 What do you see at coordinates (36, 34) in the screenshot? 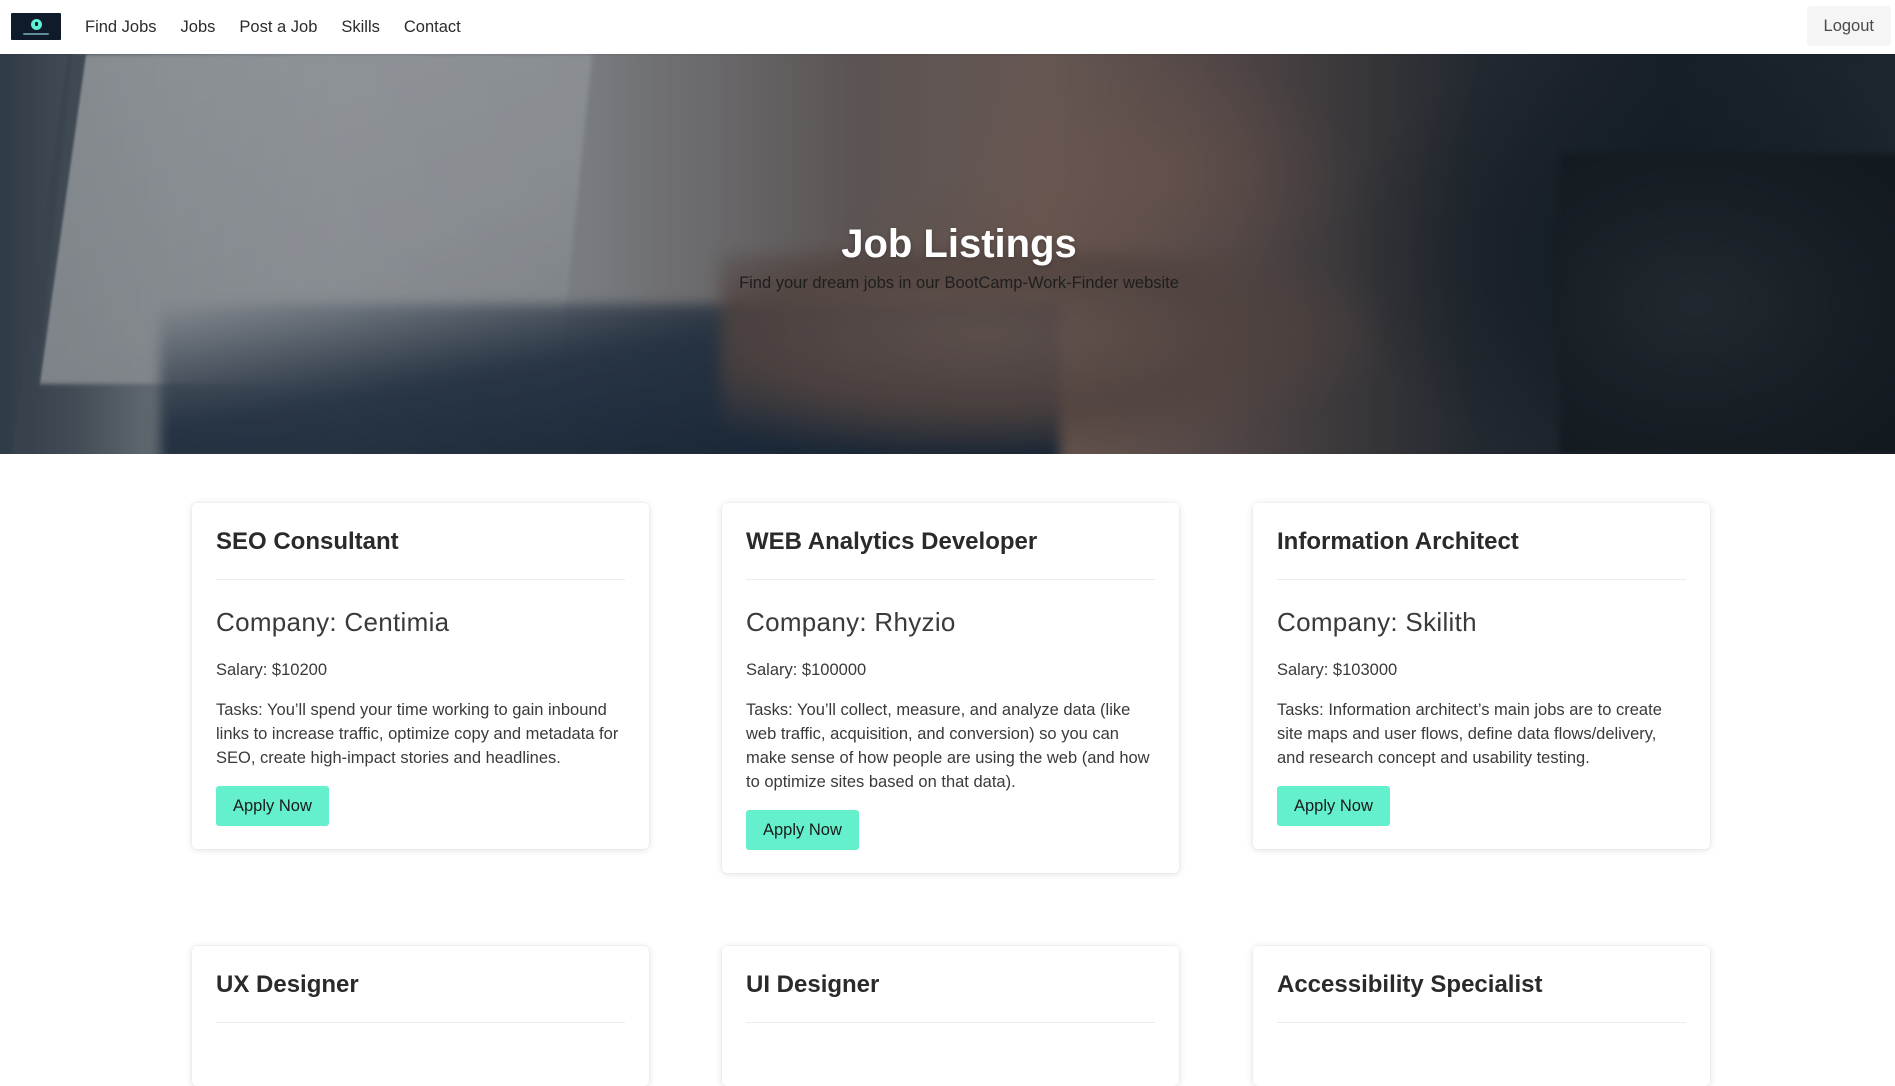
I see `logo-wordmark` at bounding box center [36, 34].